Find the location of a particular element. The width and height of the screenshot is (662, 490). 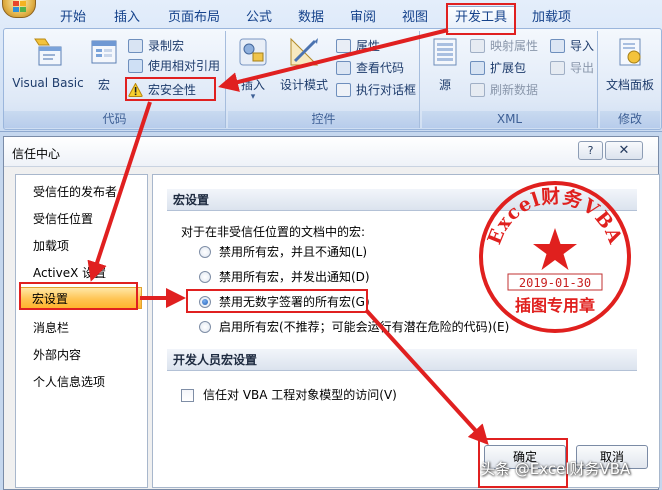

export-icon is located at coordinates (557, 68).